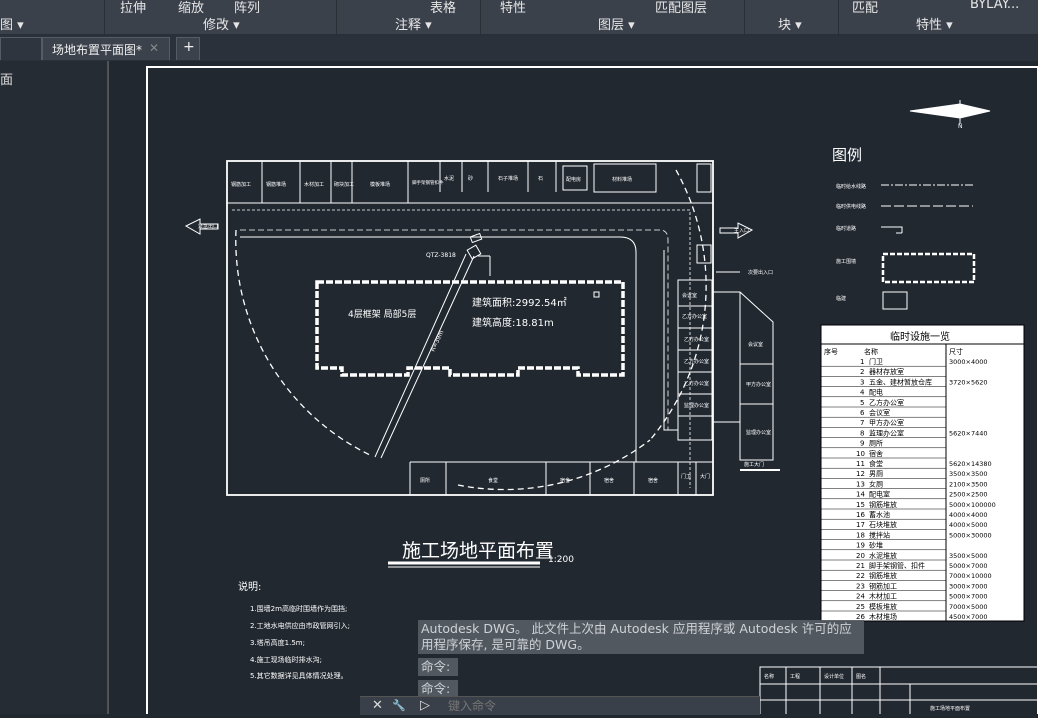  What do you see at coordinates (862, 403) in the screenshot?
I see `facility-index: 5` at bounding box center [862, 403].